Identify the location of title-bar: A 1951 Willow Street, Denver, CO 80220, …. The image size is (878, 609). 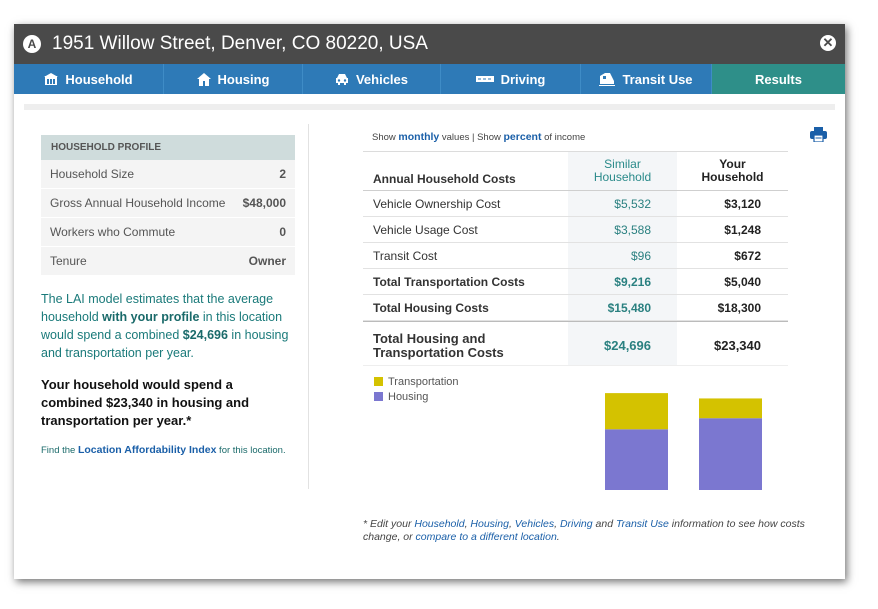
(429, 44).